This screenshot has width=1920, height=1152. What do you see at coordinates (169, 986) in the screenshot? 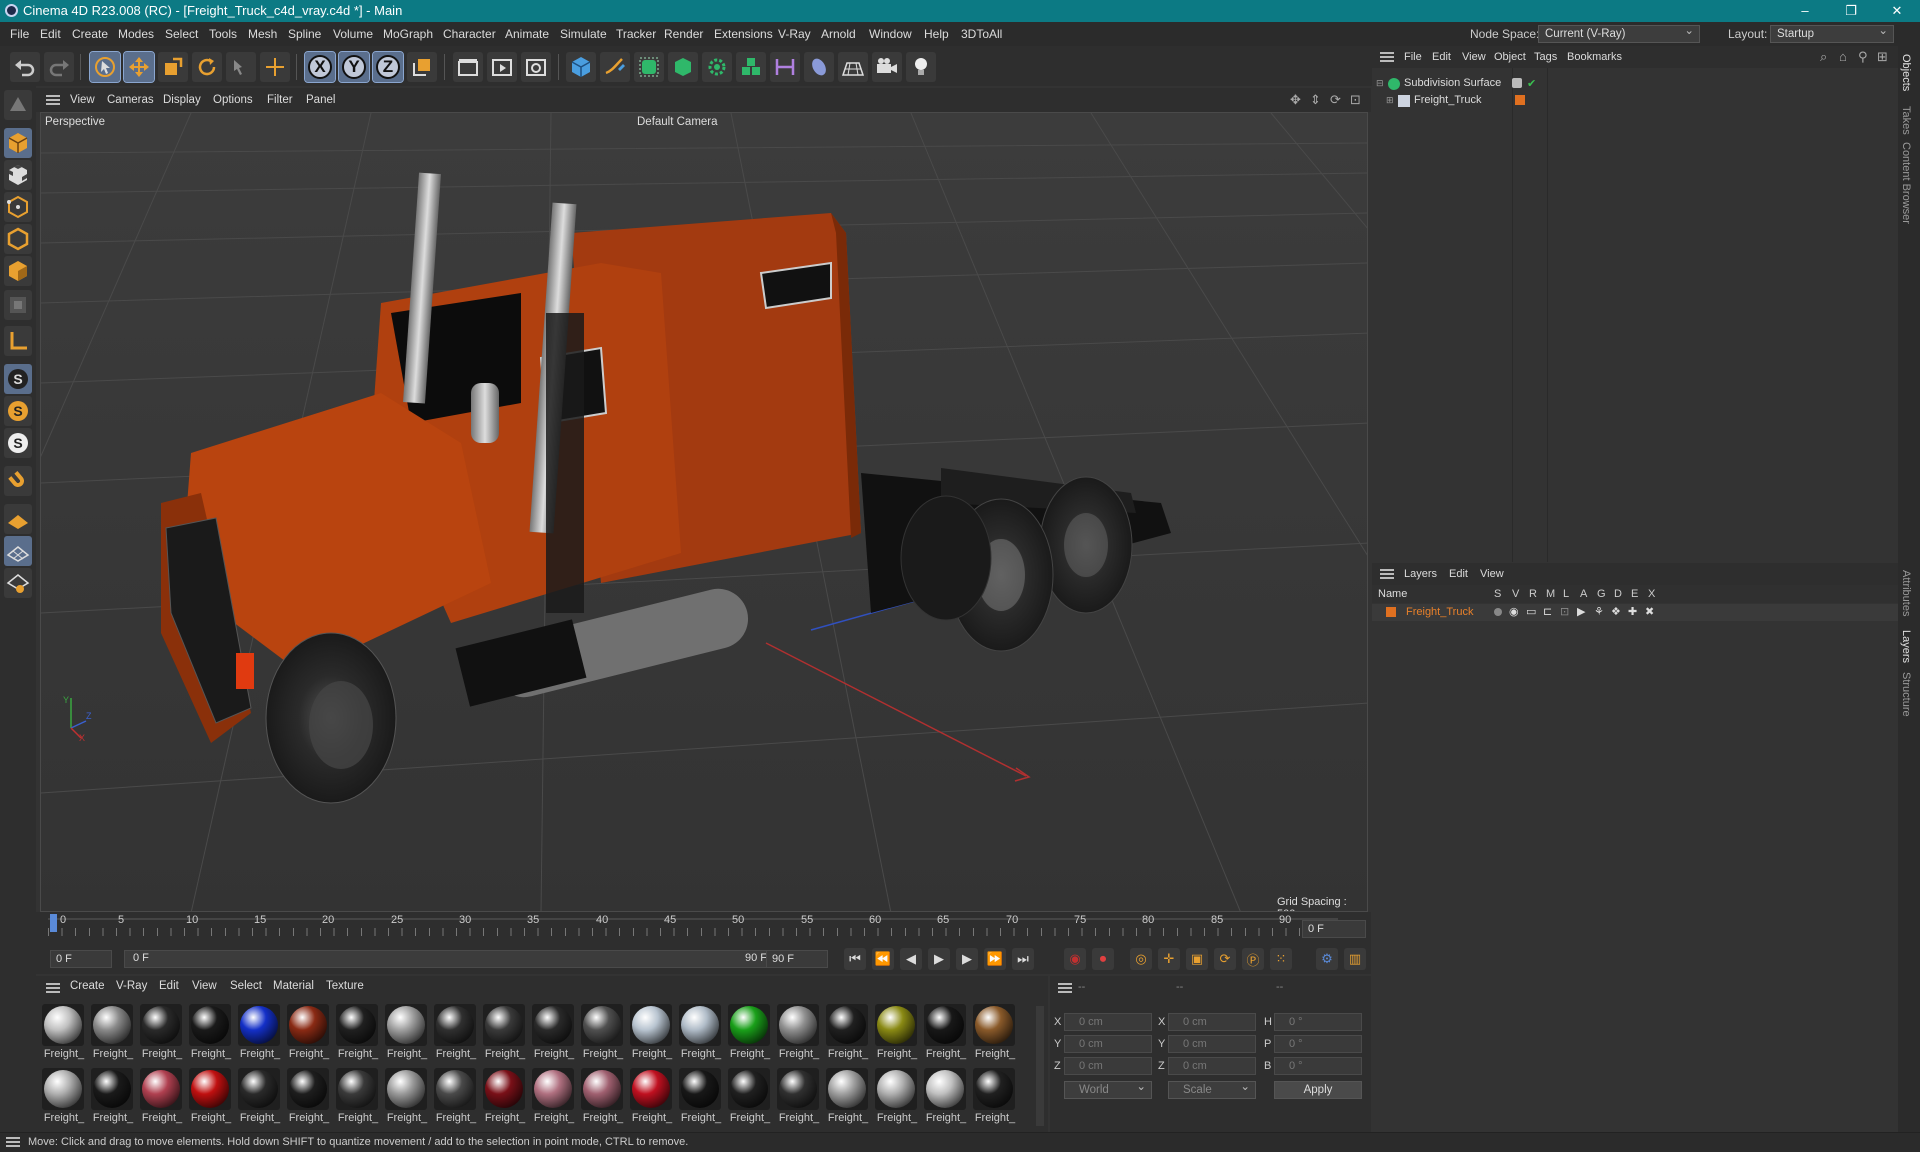
I see `material-menu-edit: Edit` at bounding box center [169, 986].